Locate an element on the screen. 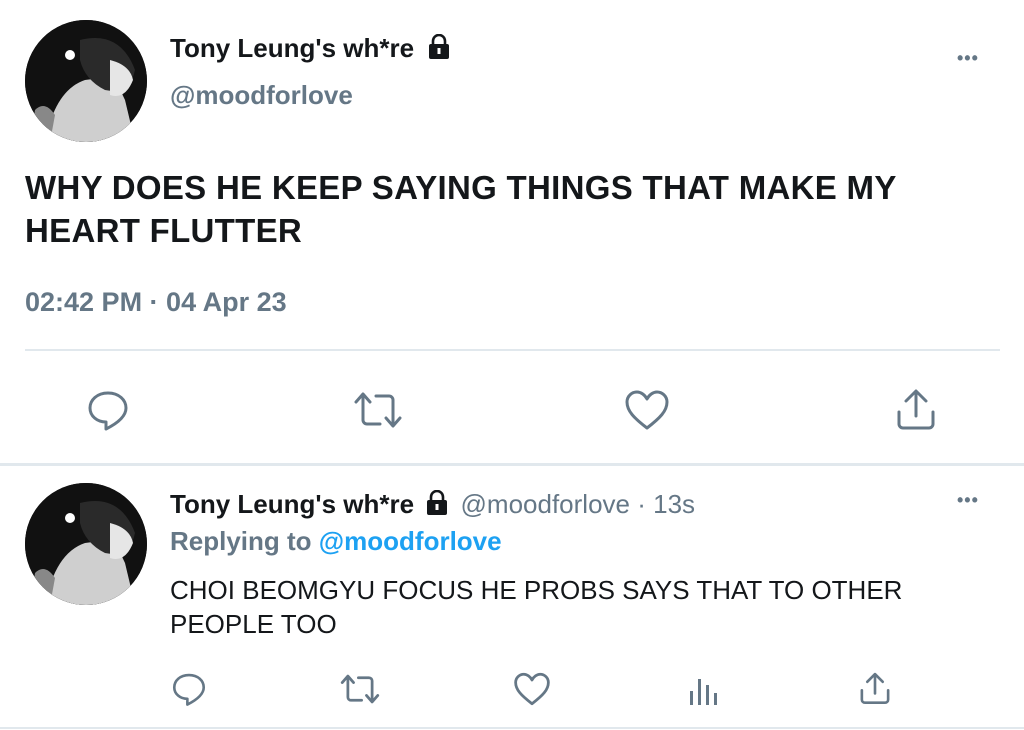  handle: @moodforlove is located at coordinates (261, 95).